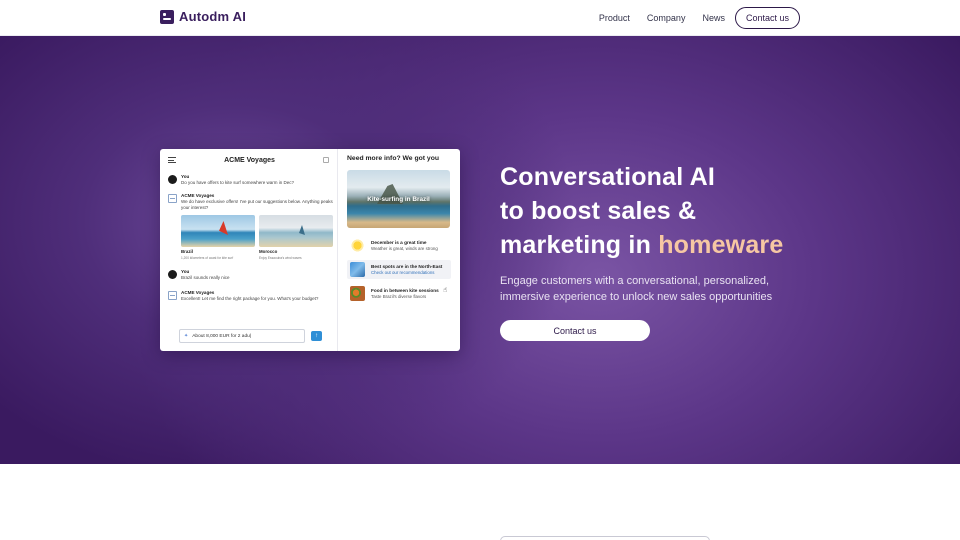 The height and width of the screenshot is (540, 960). Describe the element at coordinates (605, 538) in the screenshot. I see `next-section-element` at that location.